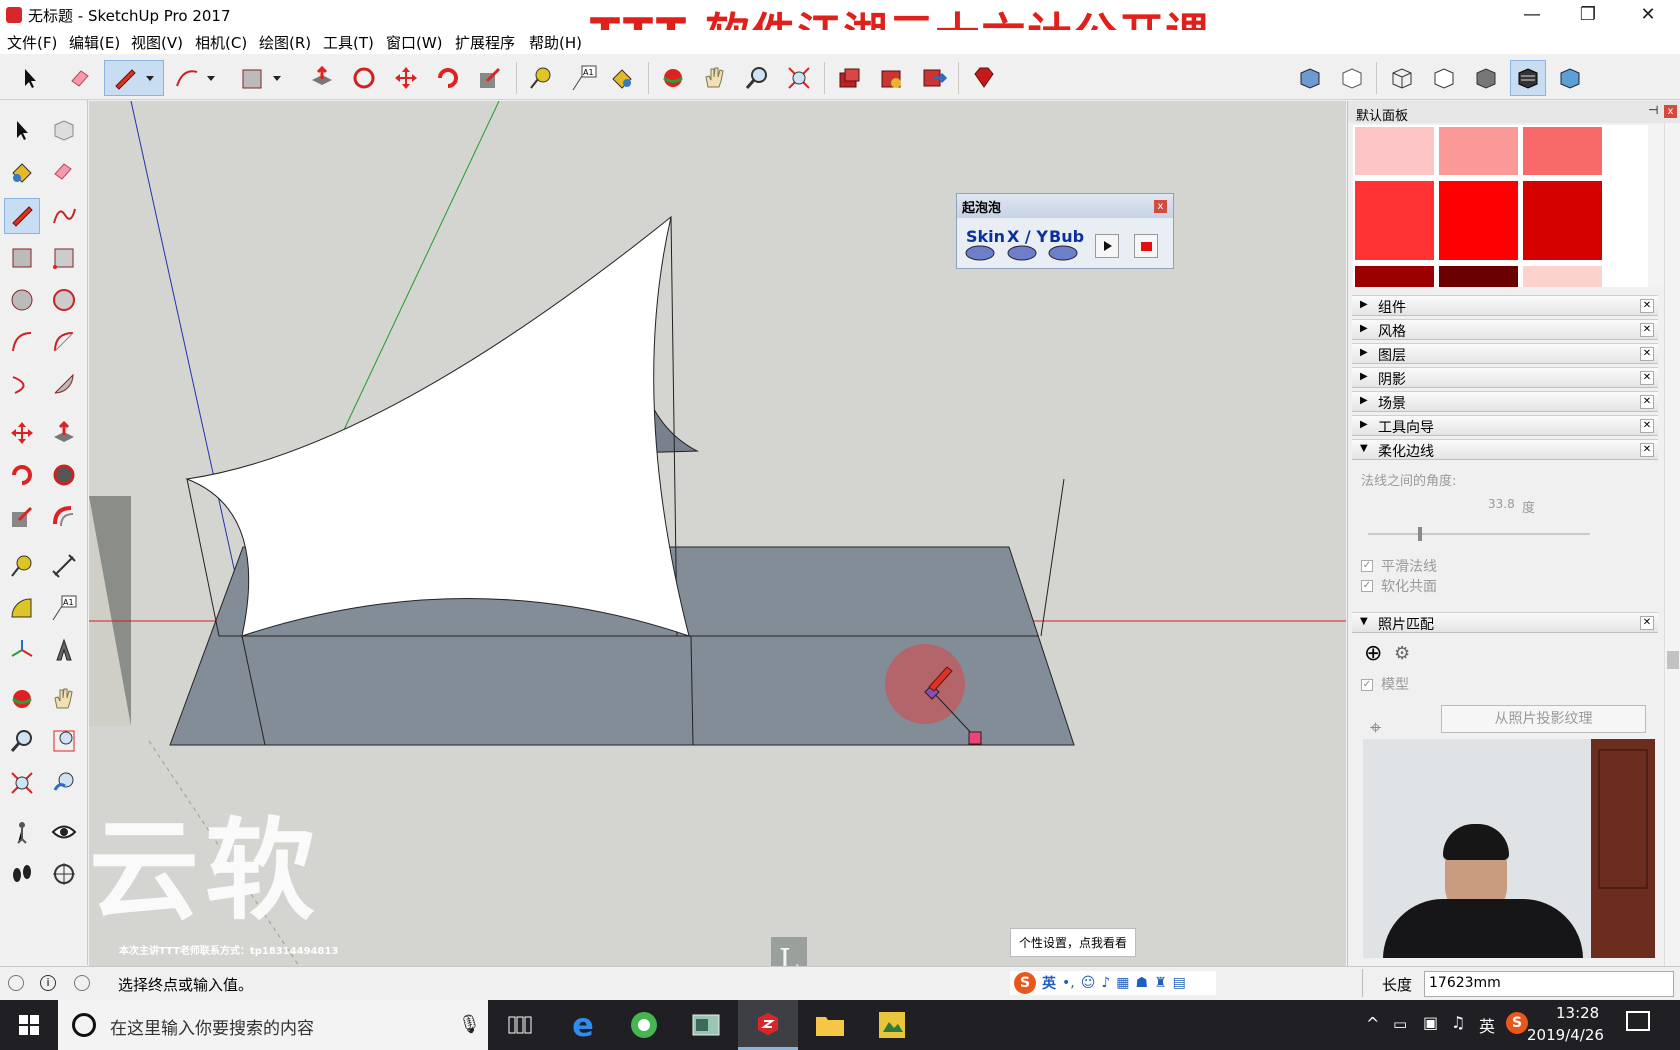 The height and width of the screenshot is (1050, 1680). I want to click on lt-rotated-rectangle, so click(64, 258).